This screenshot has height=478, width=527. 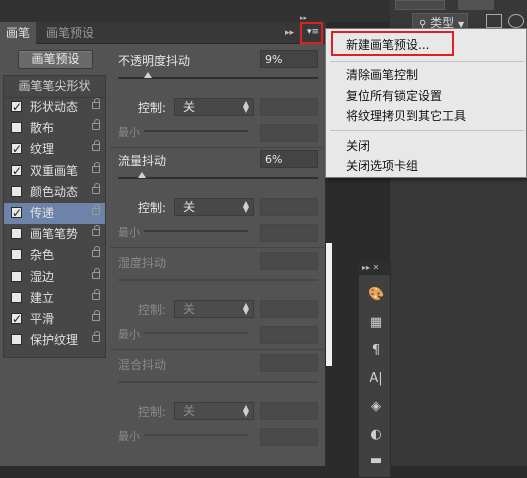 I want to click on brush-option-item: 湿边, so click(x=54, y=277).